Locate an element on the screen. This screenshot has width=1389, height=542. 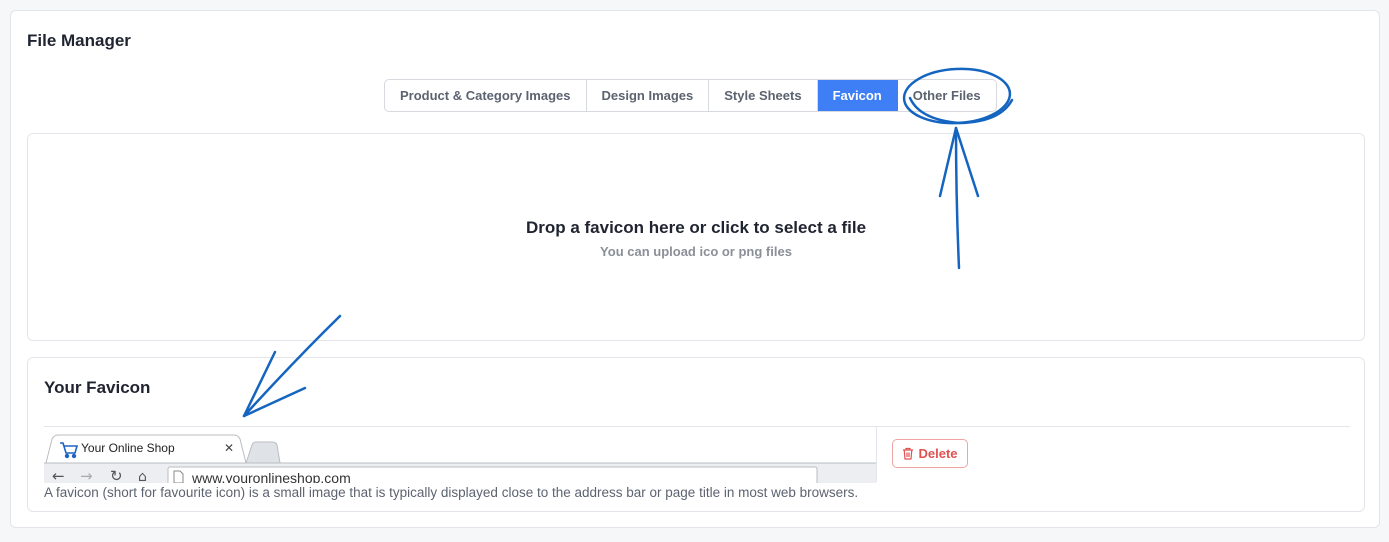
preview-reload-icon: ↻ is located at coordinates (116, 475).